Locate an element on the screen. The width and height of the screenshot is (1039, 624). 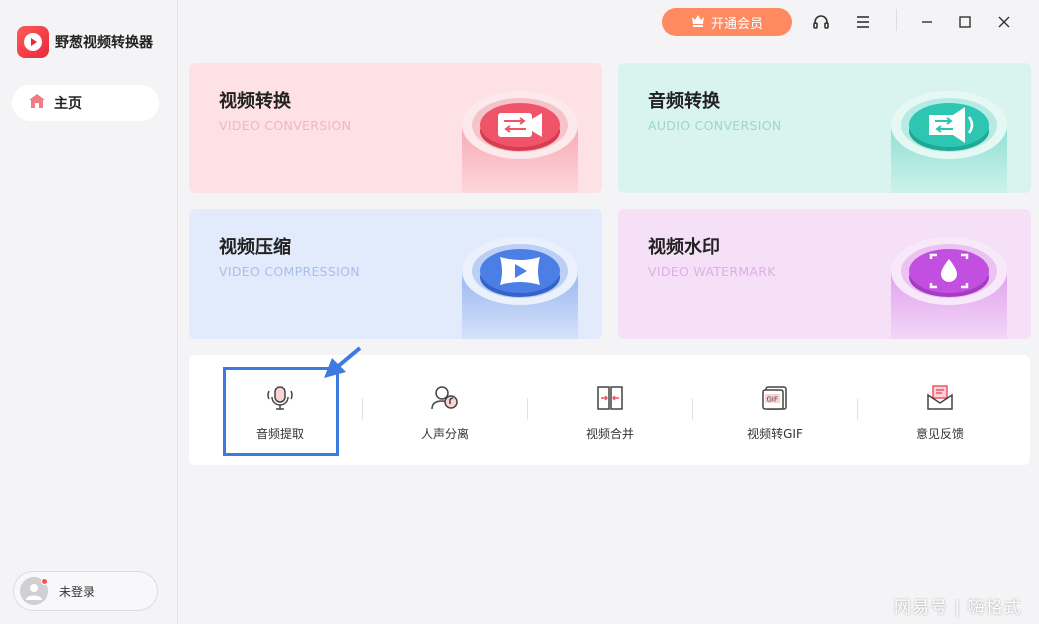
app-name: 野葱视频转换器 is located at coordinates (104, 43).